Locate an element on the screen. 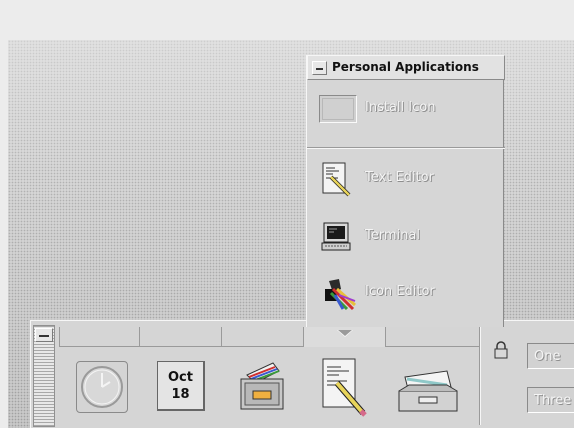  front-panel-minimize-button is located at coordinates (44, 335).